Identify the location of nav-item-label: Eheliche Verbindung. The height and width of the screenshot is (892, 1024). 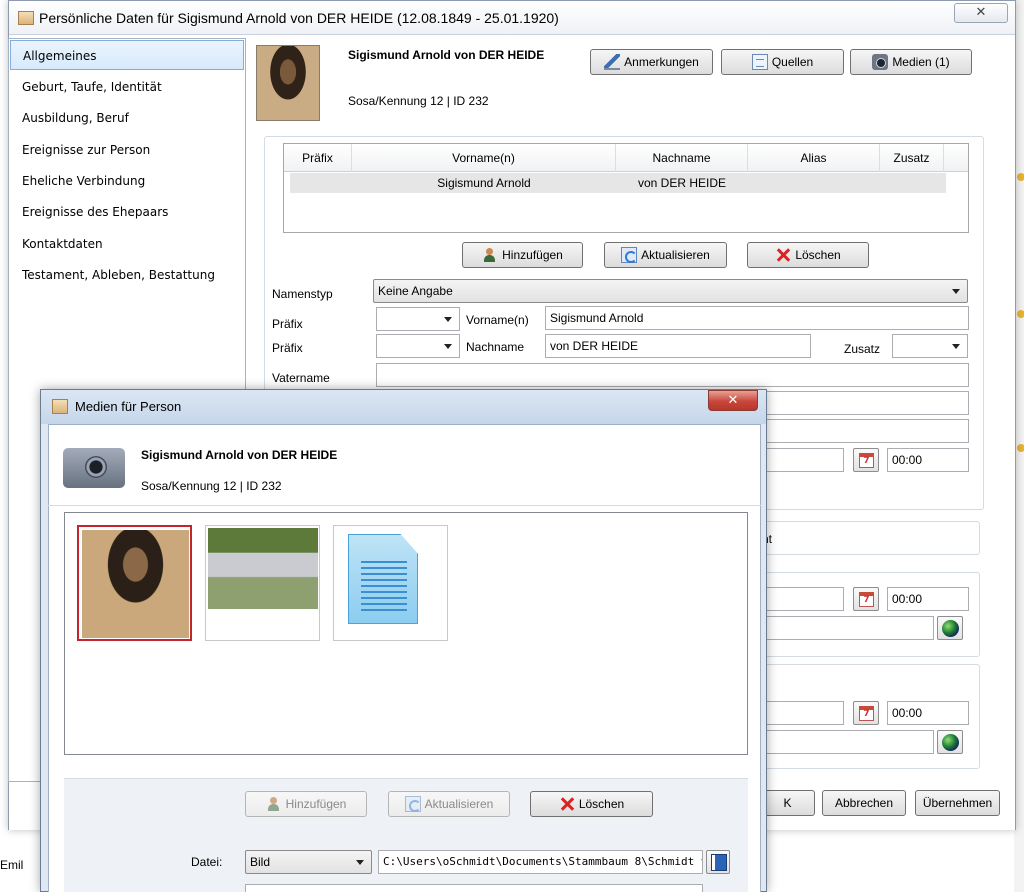
(84, 181).